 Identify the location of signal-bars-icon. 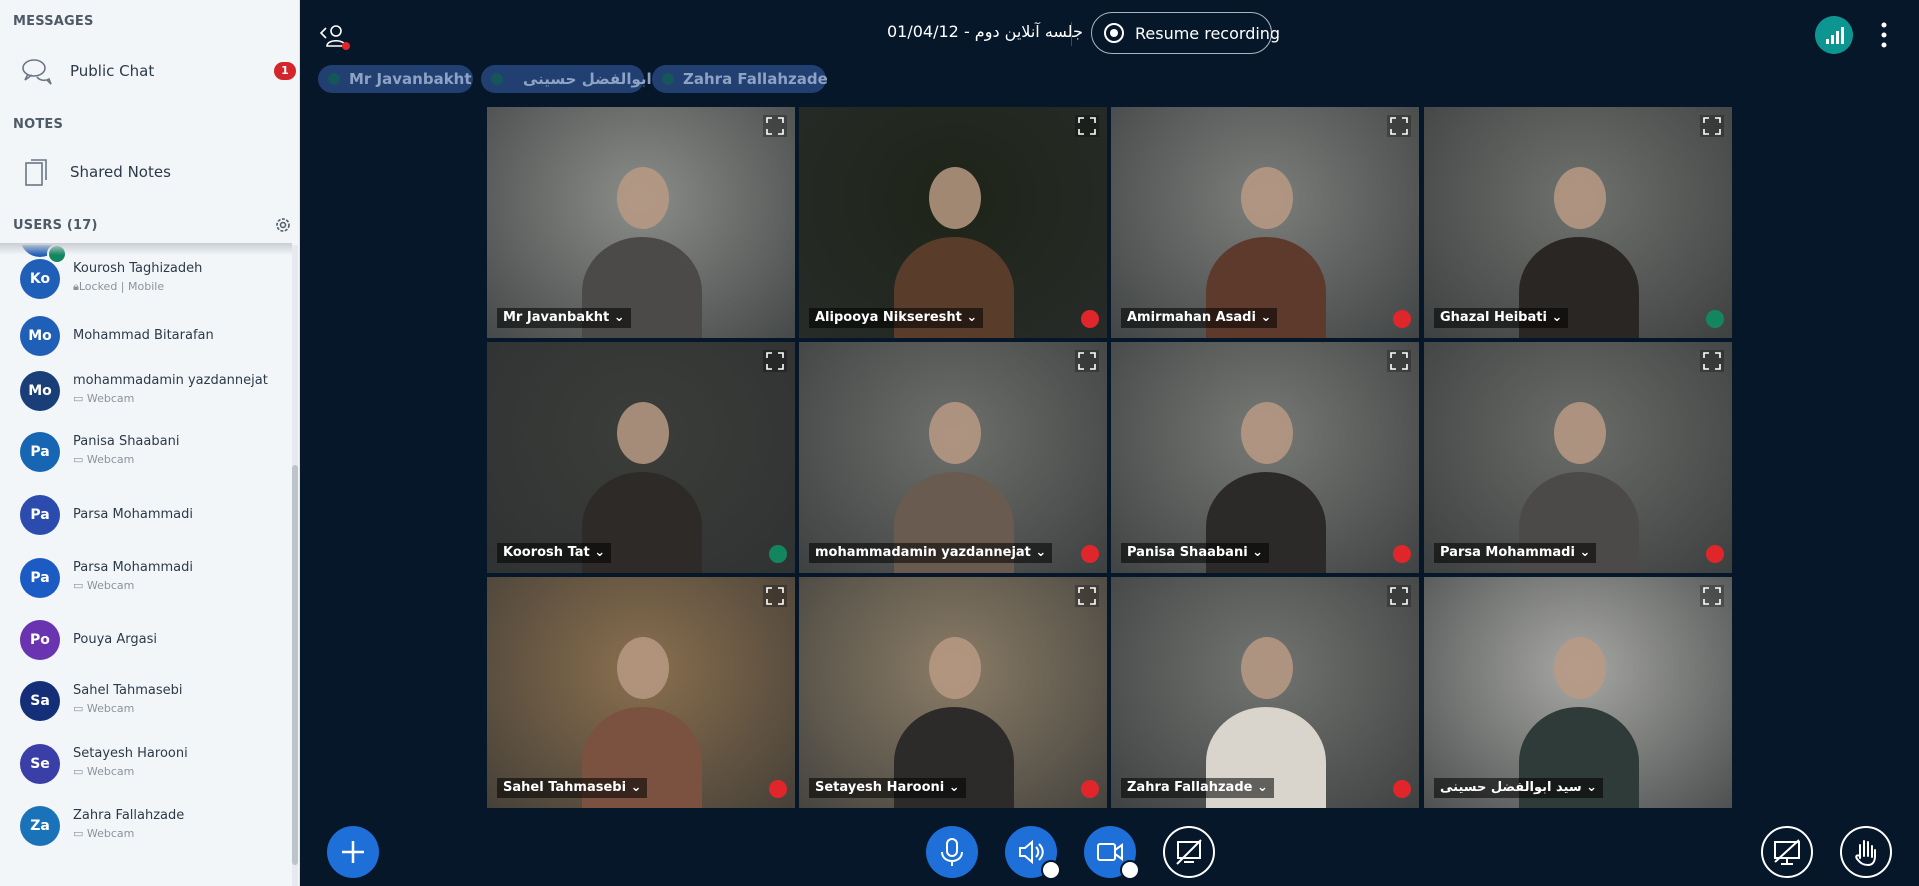
(1834, 35).